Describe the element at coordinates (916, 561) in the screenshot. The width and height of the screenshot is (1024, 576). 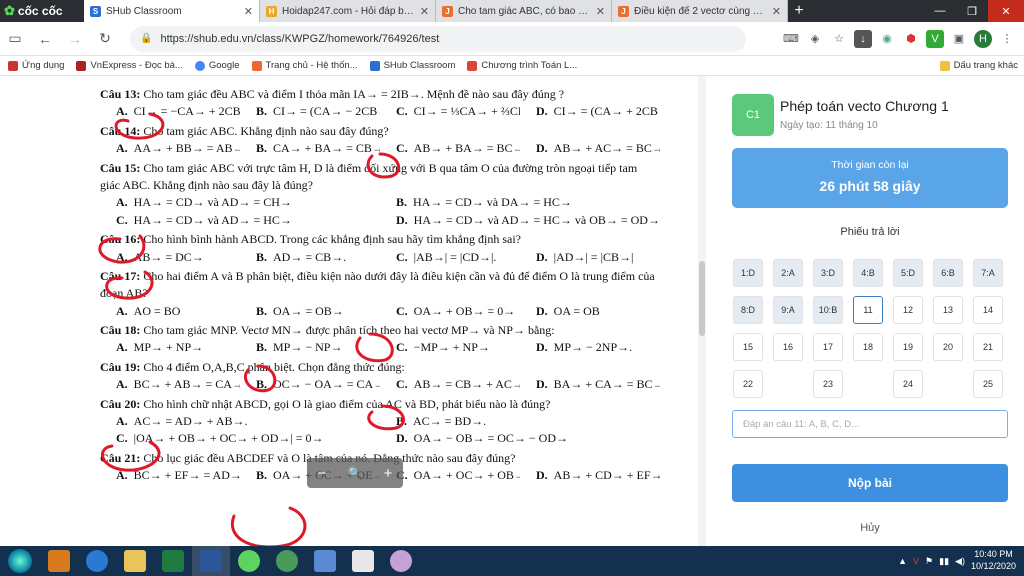
I see `antivirus-icon: V` at that location.